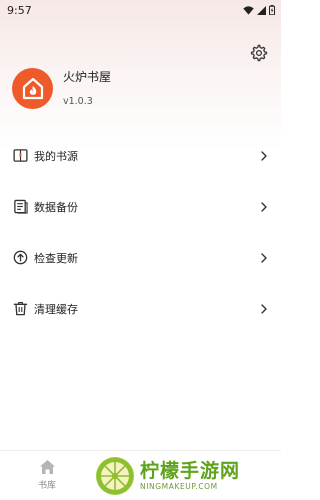  What do you see at coordinates (46, 486) in the screenshot?
I see `tab-label: 书库` at bounding box center [46, 486].